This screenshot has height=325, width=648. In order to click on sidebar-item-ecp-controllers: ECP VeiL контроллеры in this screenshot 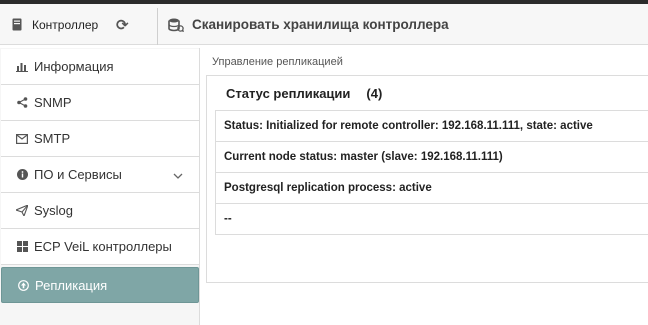, I will do `click(100, 247)`.